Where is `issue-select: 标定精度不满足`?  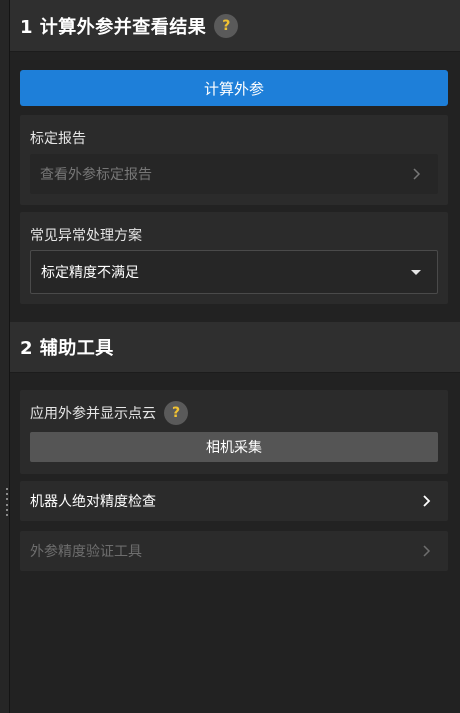 issue-select: 标定精度不满足 is located at coordinates (234, 272).